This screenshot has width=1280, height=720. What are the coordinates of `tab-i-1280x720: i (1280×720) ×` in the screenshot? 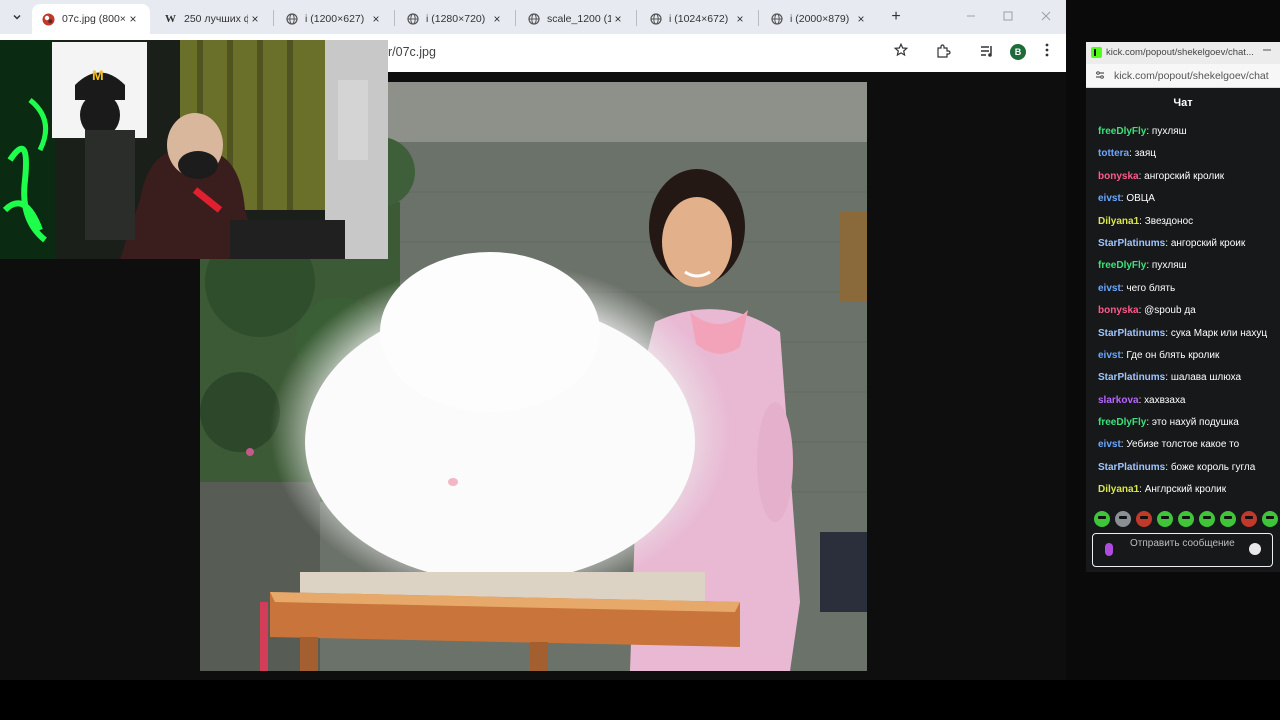 It's located at (455, 19).